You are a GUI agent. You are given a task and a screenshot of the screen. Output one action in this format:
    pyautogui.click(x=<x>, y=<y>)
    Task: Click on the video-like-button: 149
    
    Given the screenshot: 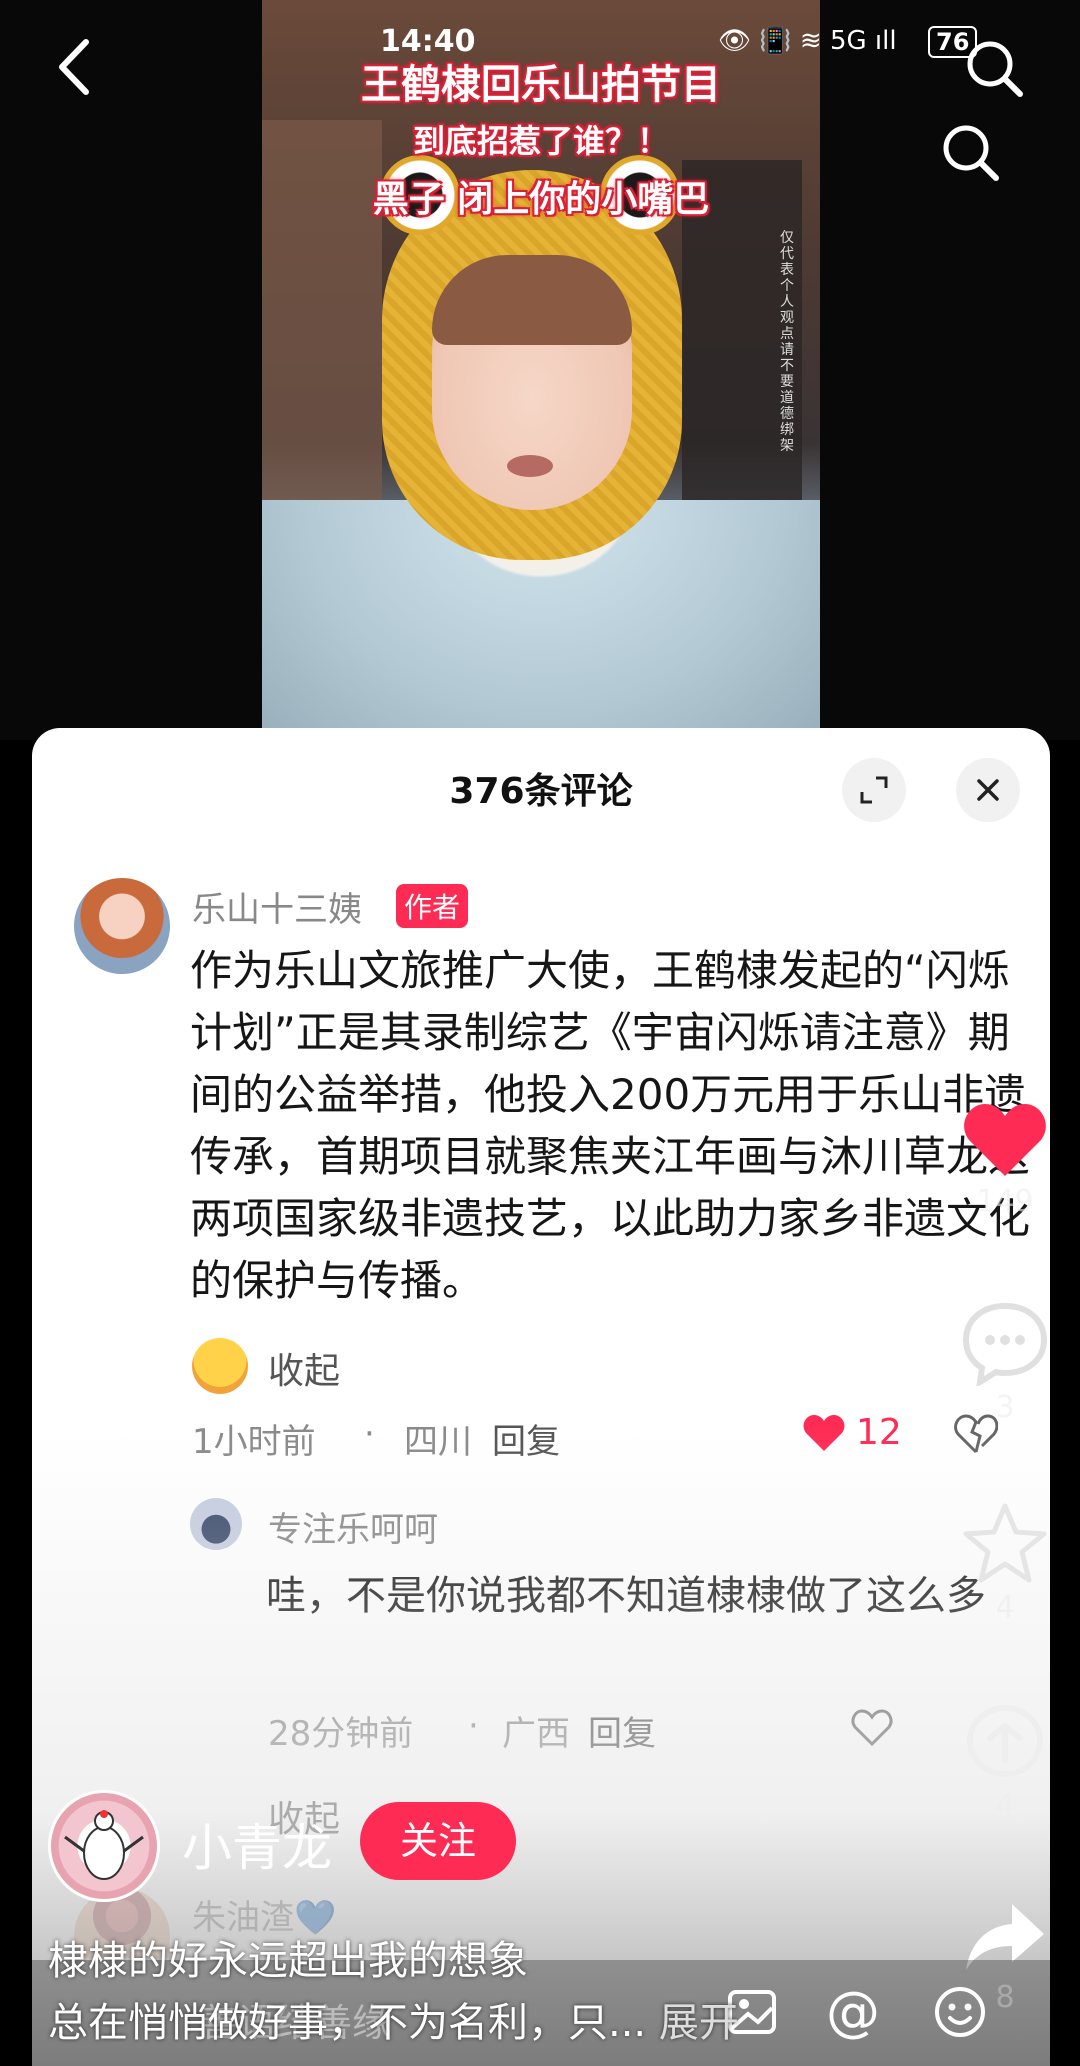 What is the action you would take?
    pyautogui.click(x=1005, y=1159)
    